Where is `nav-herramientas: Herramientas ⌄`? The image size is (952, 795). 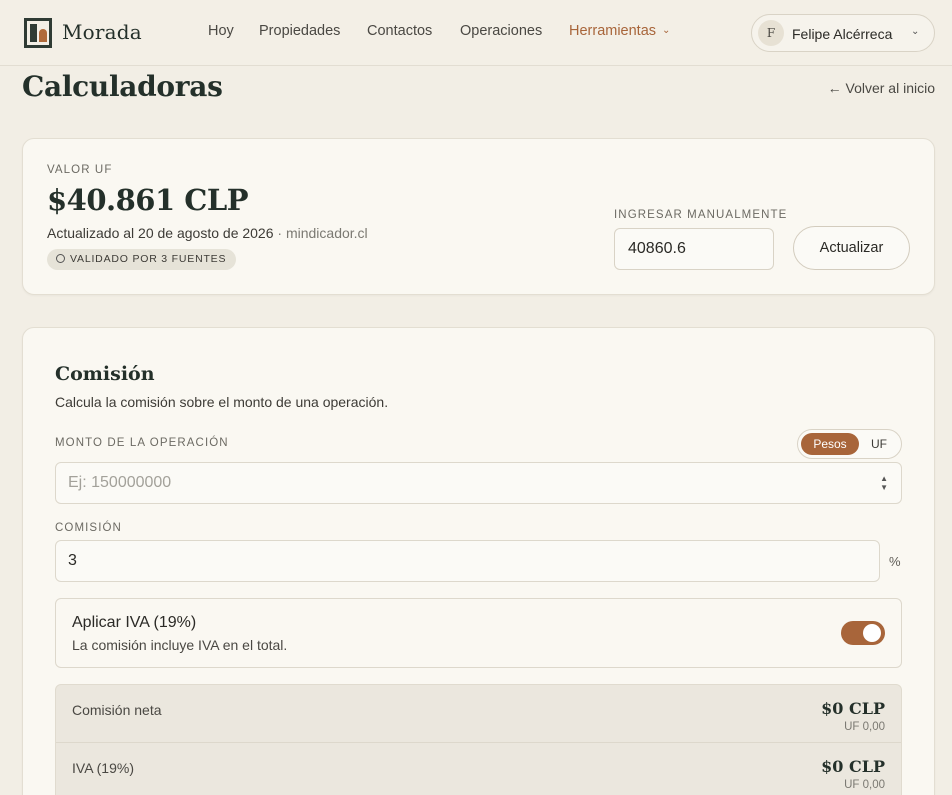
nav-herramientas: Herramientas ⌄ is located at coordinates (619, 31).